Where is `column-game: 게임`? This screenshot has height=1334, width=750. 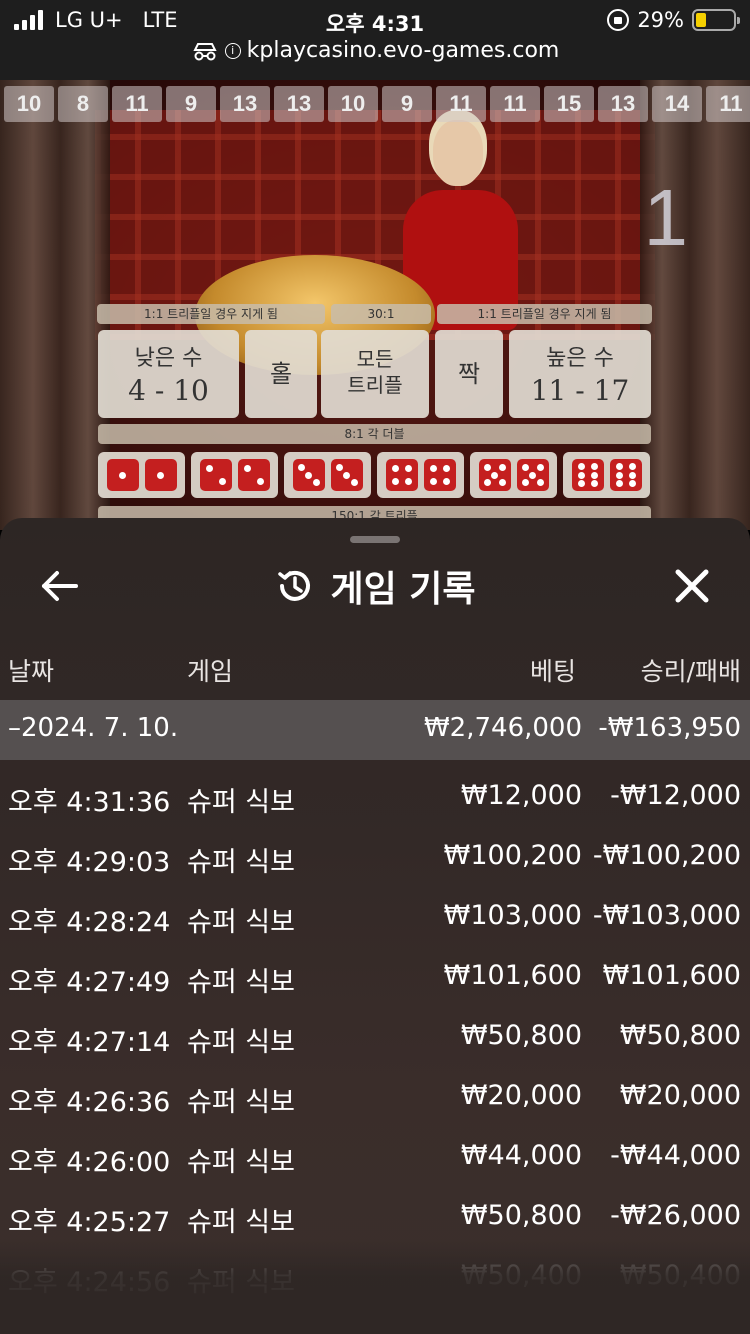 column-game: 게임 is located at coordinates (210, 671).